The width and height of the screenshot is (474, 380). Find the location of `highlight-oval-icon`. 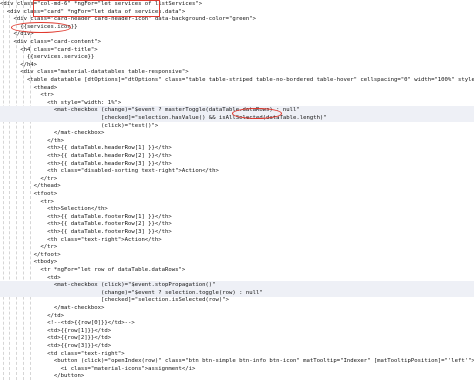

highlight-oval-icon is located at coordinates (41, 27).